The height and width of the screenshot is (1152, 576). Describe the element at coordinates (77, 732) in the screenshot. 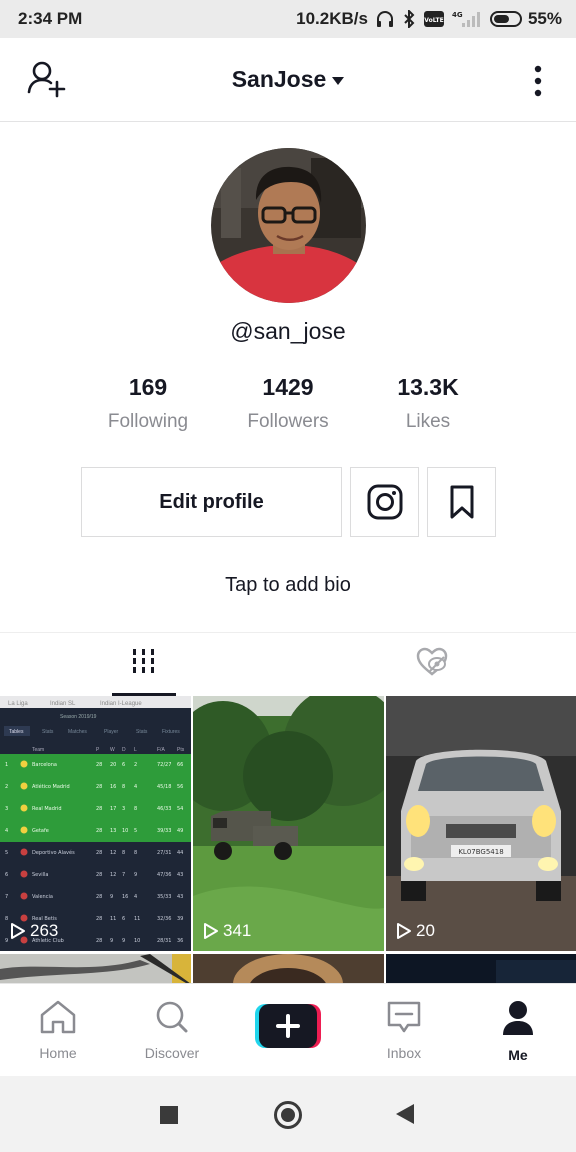

I see `thumb-subtab-3: Matches` at that location.